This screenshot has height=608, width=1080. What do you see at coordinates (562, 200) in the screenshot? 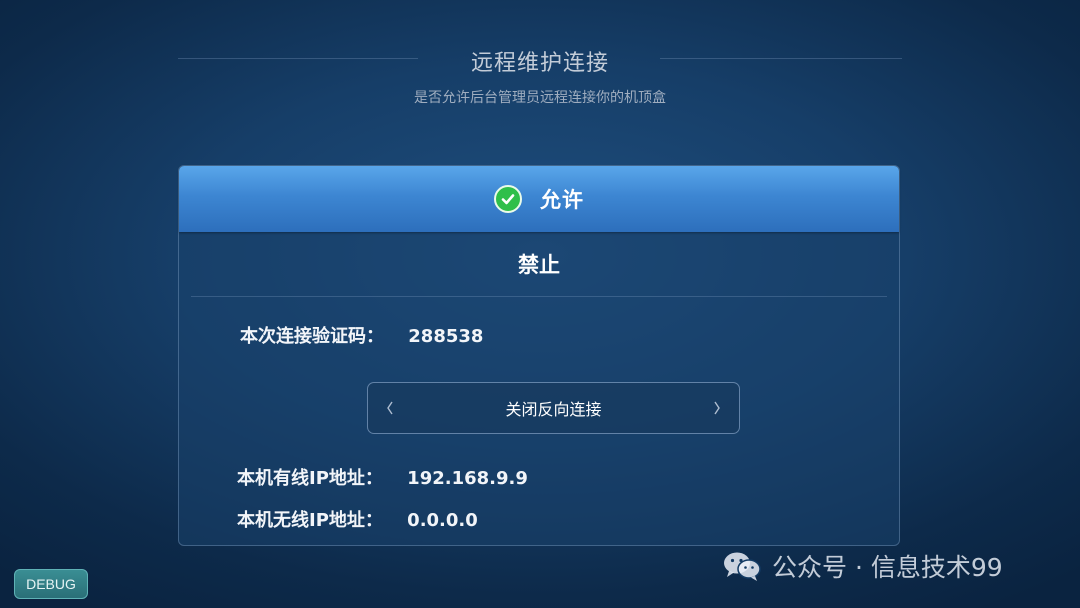
I see `allow-label: 允许` at bounding box center [562, 200].